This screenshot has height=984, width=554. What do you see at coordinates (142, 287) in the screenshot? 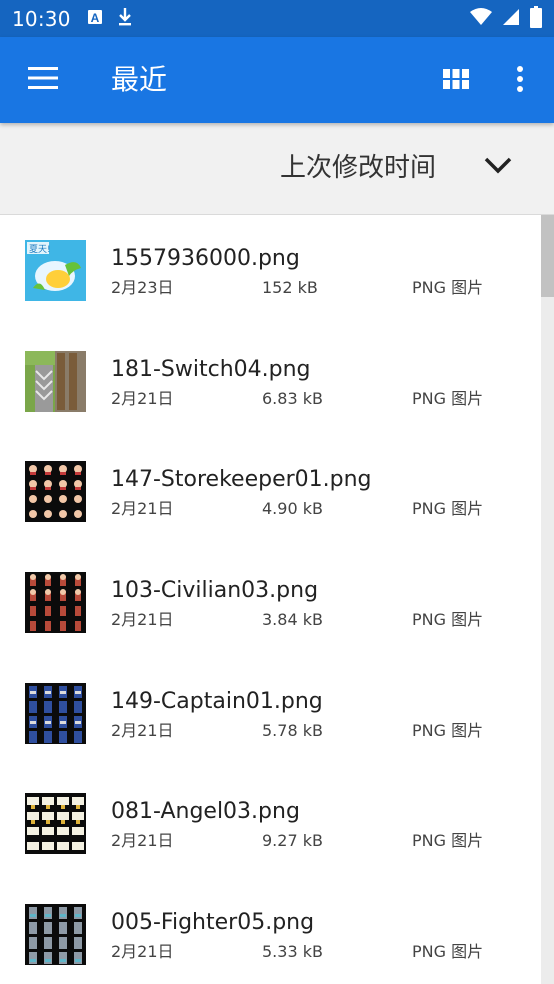
I see `file-date: 2月23日` at bounding box center [142, 287].